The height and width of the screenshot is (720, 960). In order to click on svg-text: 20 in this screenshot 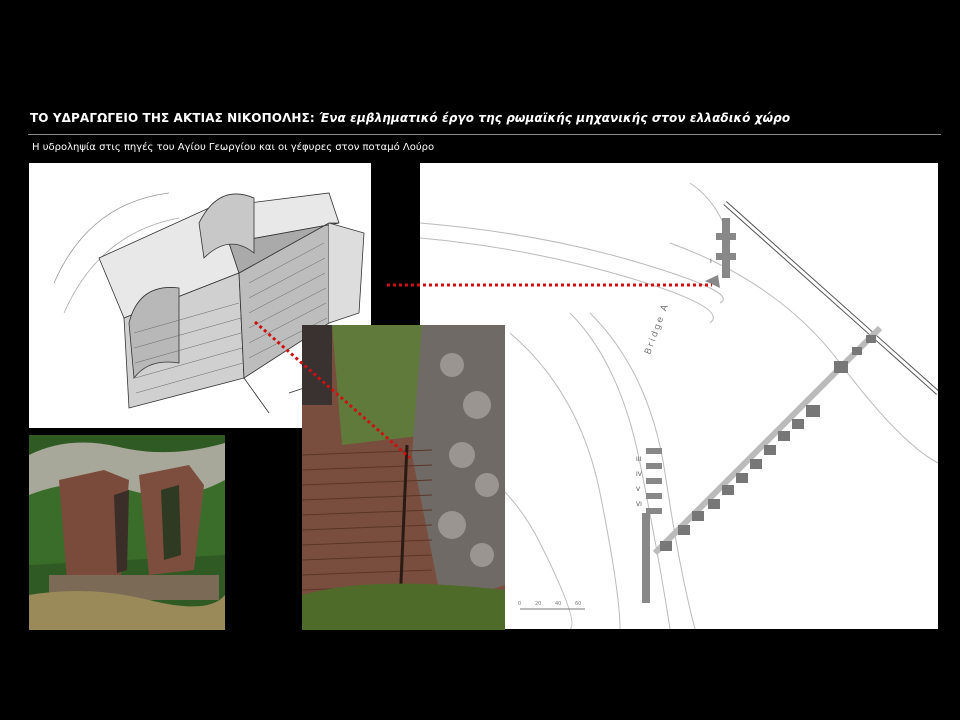, I will do `click(538, 604)`.